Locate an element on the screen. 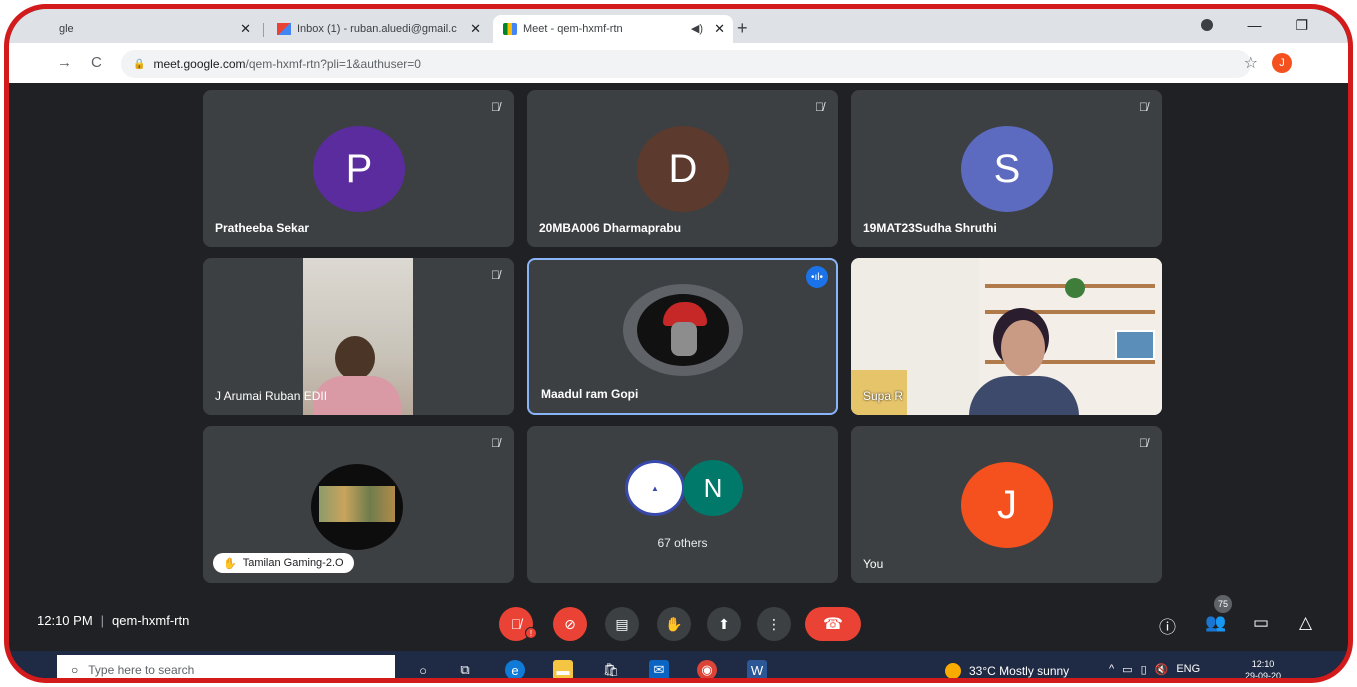 The image size is (1357, 687). raise-hand-button: ✋ is located at coordinates (674, 624).